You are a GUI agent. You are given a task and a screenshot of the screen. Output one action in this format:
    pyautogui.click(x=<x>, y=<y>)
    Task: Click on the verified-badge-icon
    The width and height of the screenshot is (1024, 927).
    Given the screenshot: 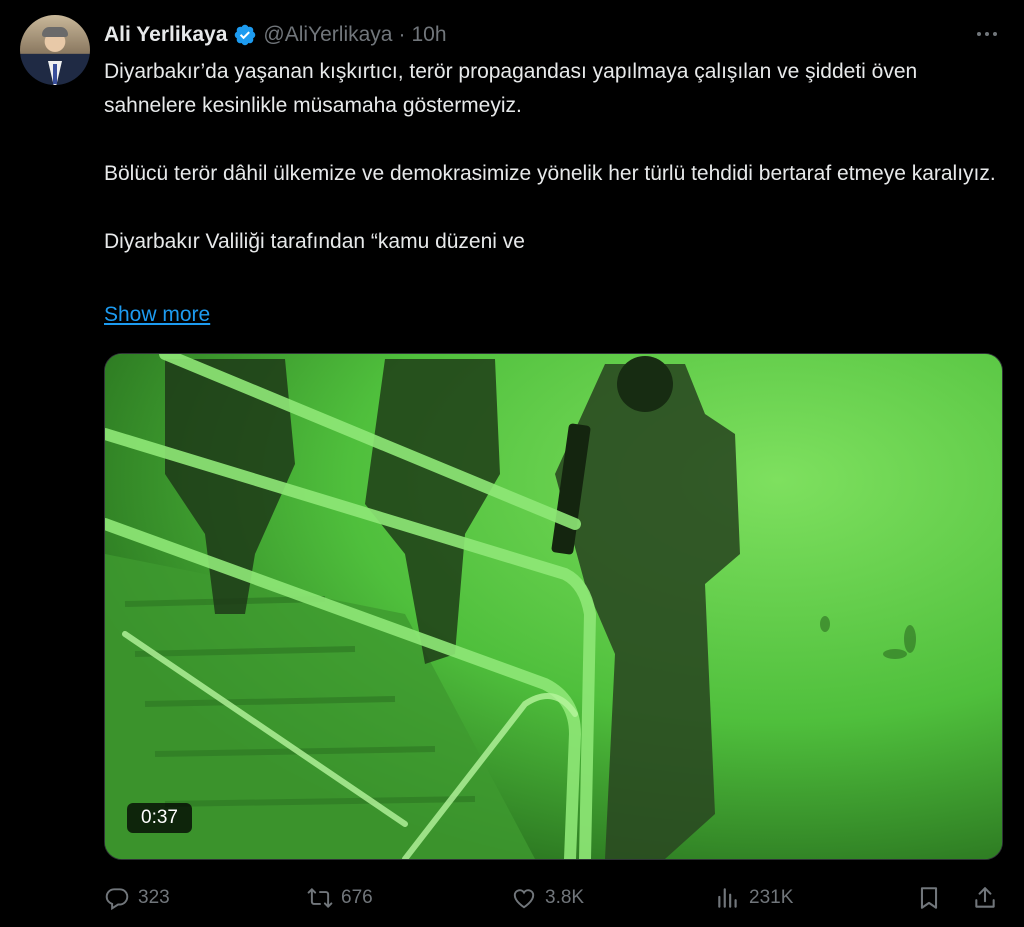 What is the action you would take?
    pyautogui.click(x=245, y=35)
    